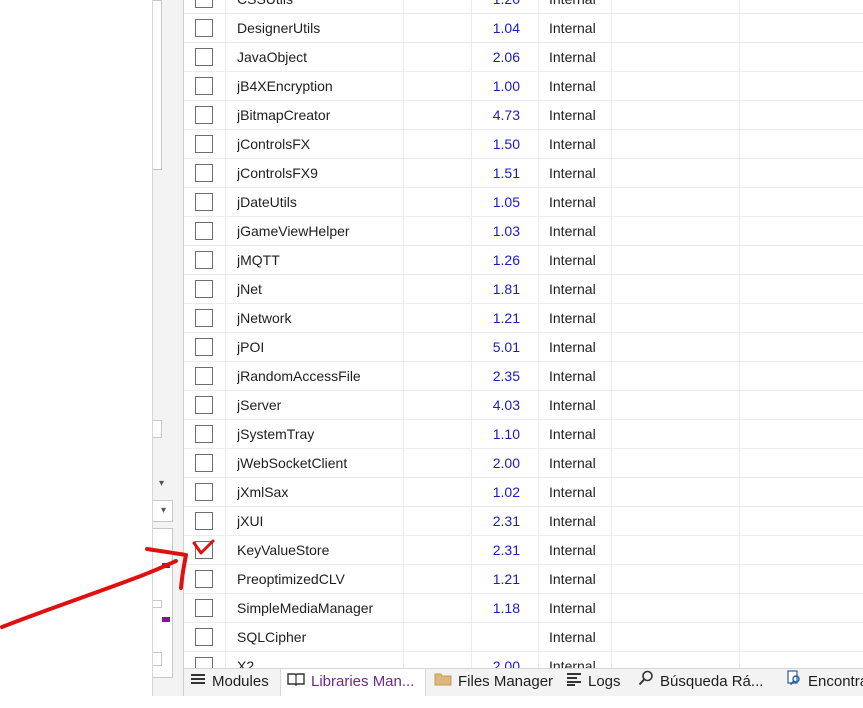 The width and height of the screenshot is (863, 708). I want to click on search-icon, so click(646, 682).